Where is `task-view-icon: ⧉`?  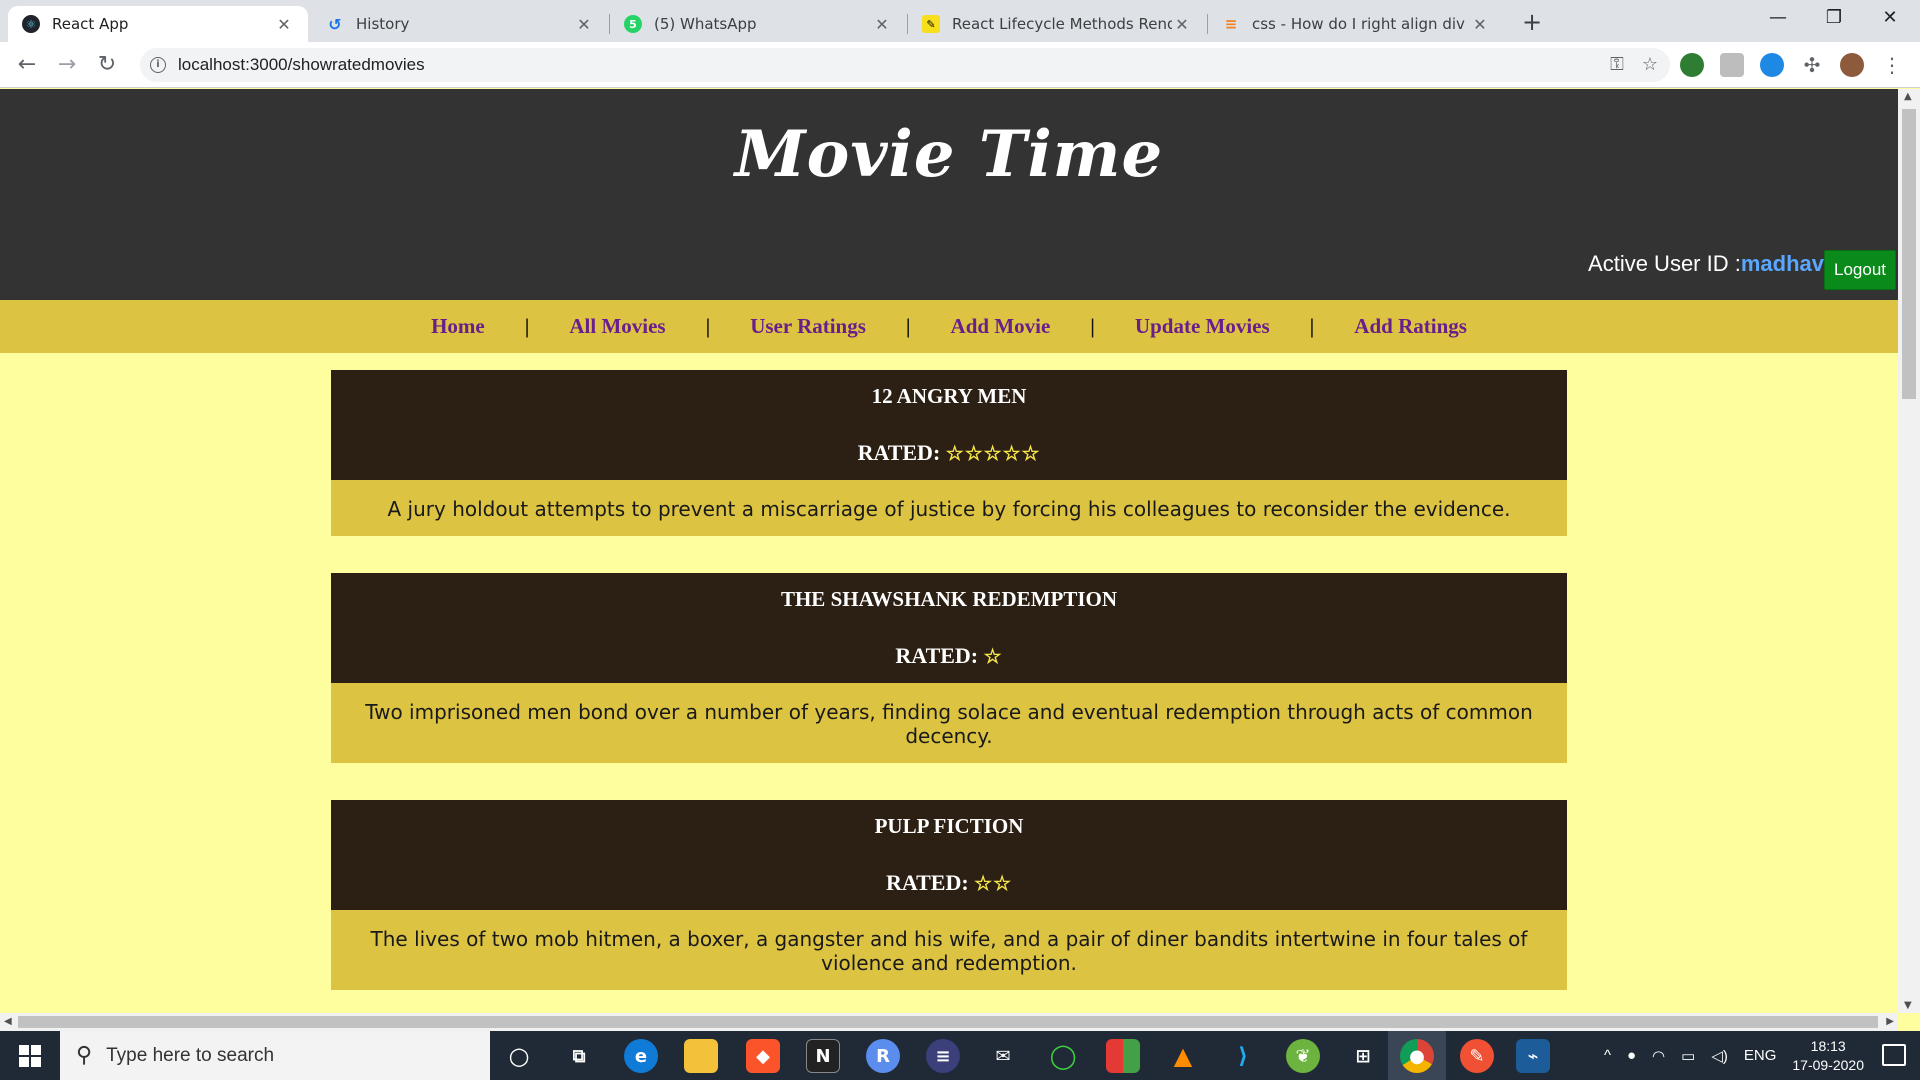 task-view-icon: ⧉ is located at coordinates (579, 1056).